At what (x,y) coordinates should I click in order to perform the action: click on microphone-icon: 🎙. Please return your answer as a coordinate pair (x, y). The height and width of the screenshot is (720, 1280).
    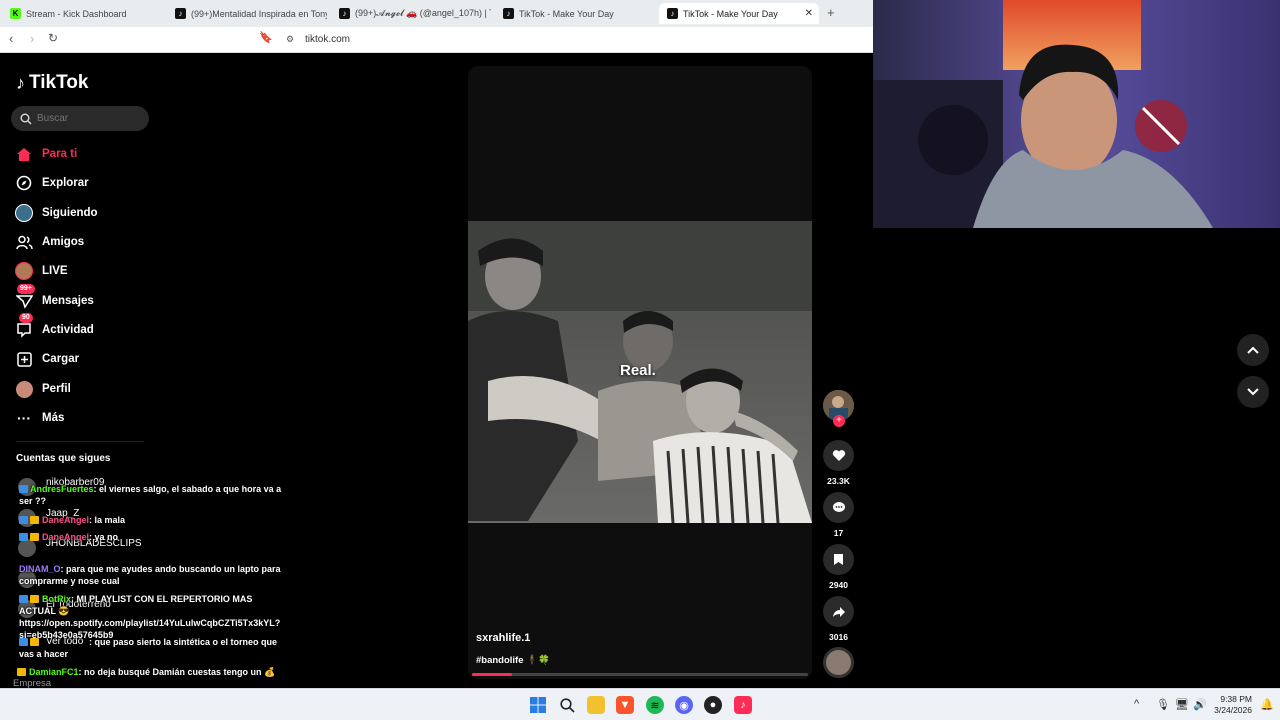
    Looking at the image, I should click on (1163, 704).